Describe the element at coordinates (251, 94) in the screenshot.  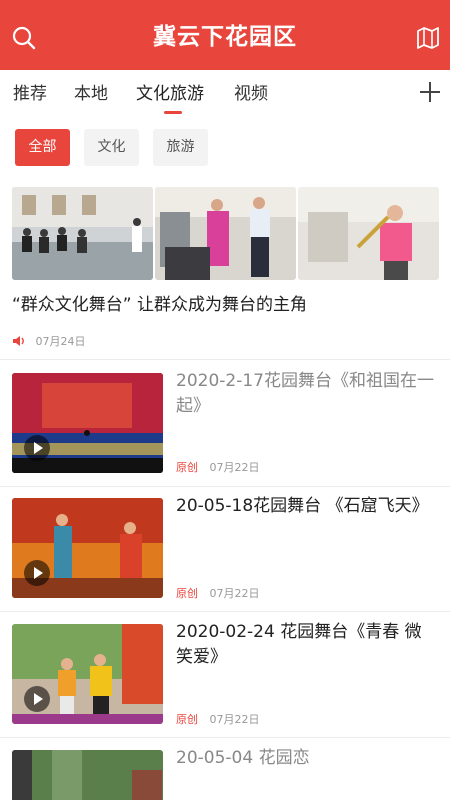
I see `tab-video: 视频` at that location.